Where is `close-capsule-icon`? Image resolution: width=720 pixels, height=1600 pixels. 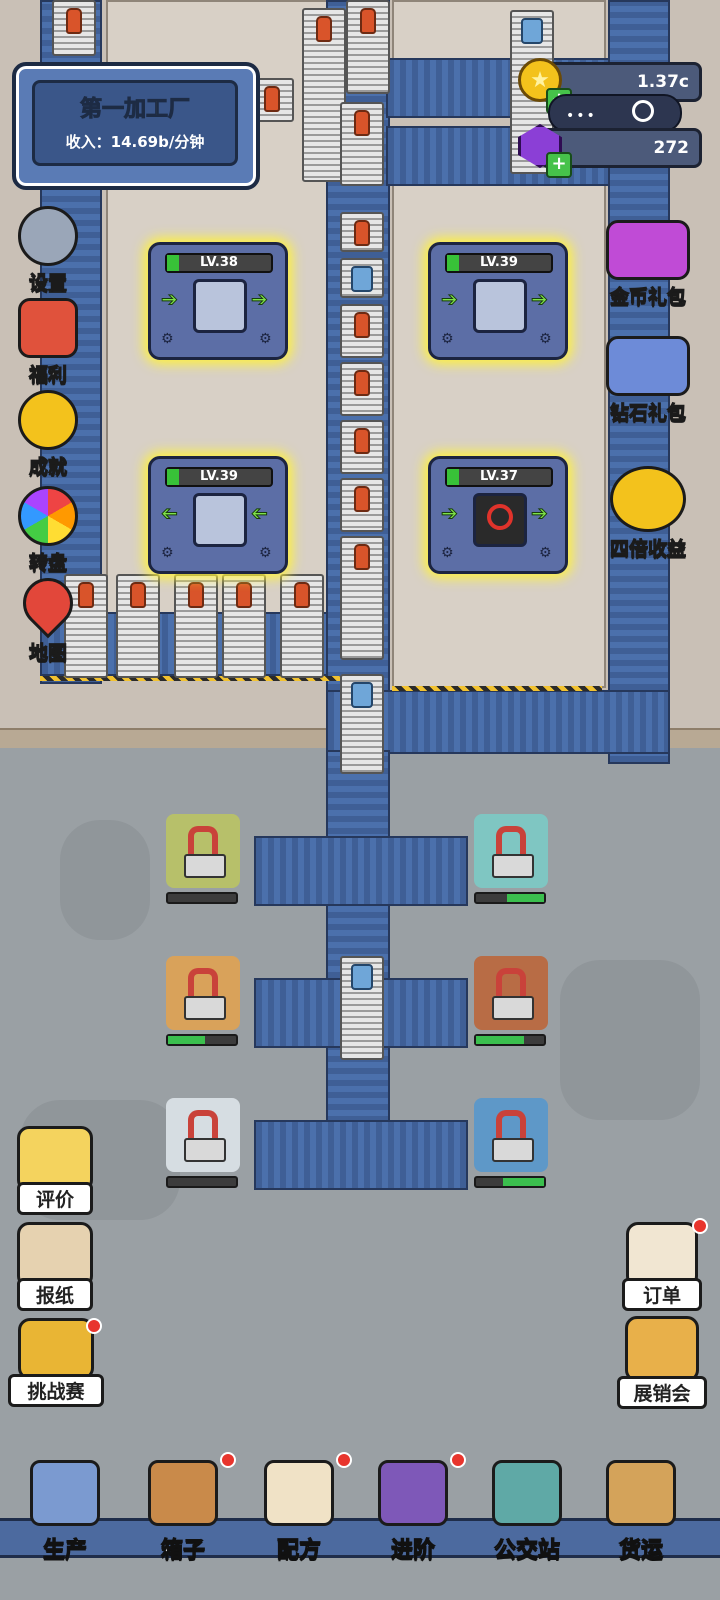
close-capsule-icon is located at coordinates (643, 111).